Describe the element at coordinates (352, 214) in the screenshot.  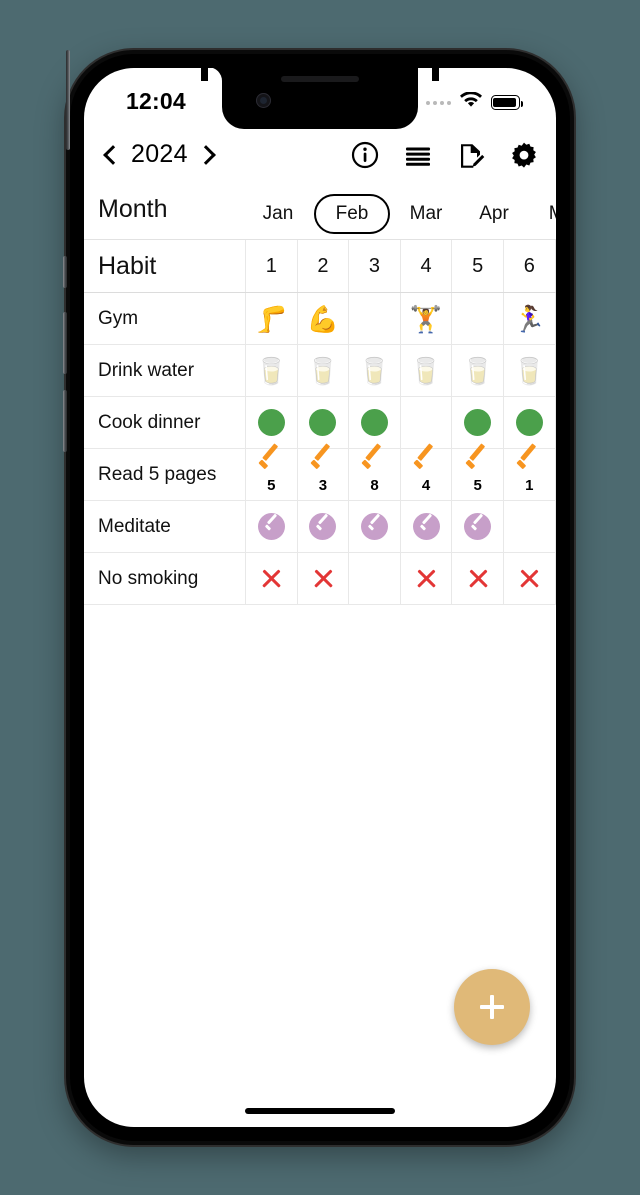
I see `month-tab-feb: Feb` at that location.